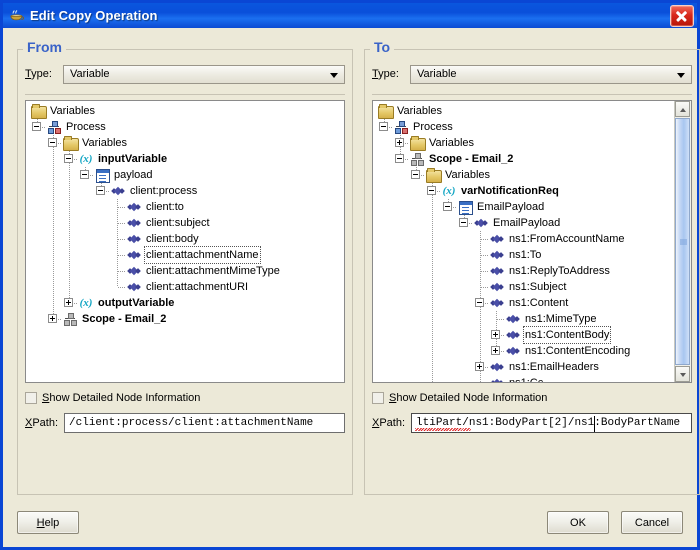 The image size is (700, 550). I want to click on scroll-up-icon, so click(682, 109).